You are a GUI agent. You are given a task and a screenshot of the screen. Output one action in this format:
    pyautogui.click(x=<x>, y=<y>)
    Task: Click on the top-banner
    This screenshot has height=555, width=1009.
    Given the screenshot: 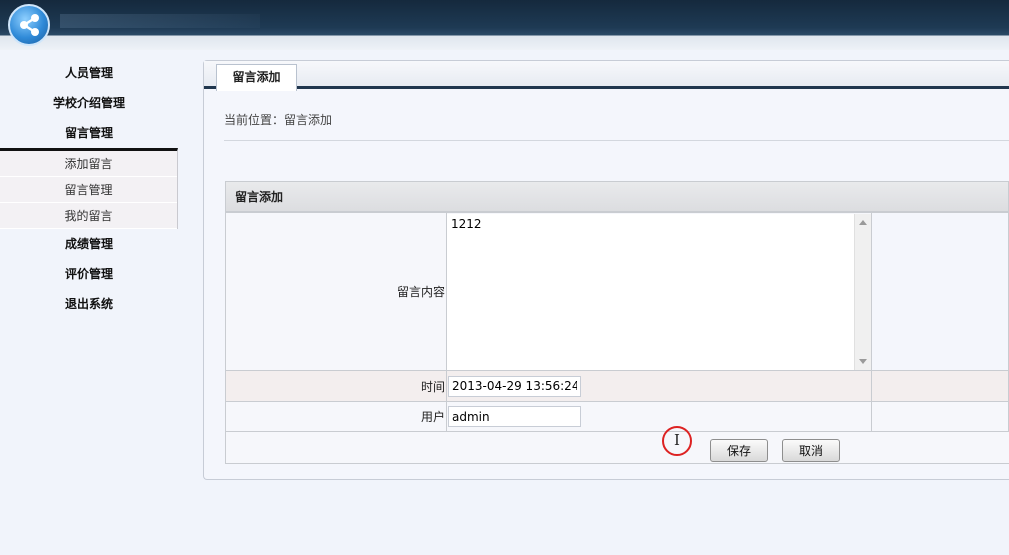 What is the action you would take?
    pyautogui.click(x=504, y=25)
    